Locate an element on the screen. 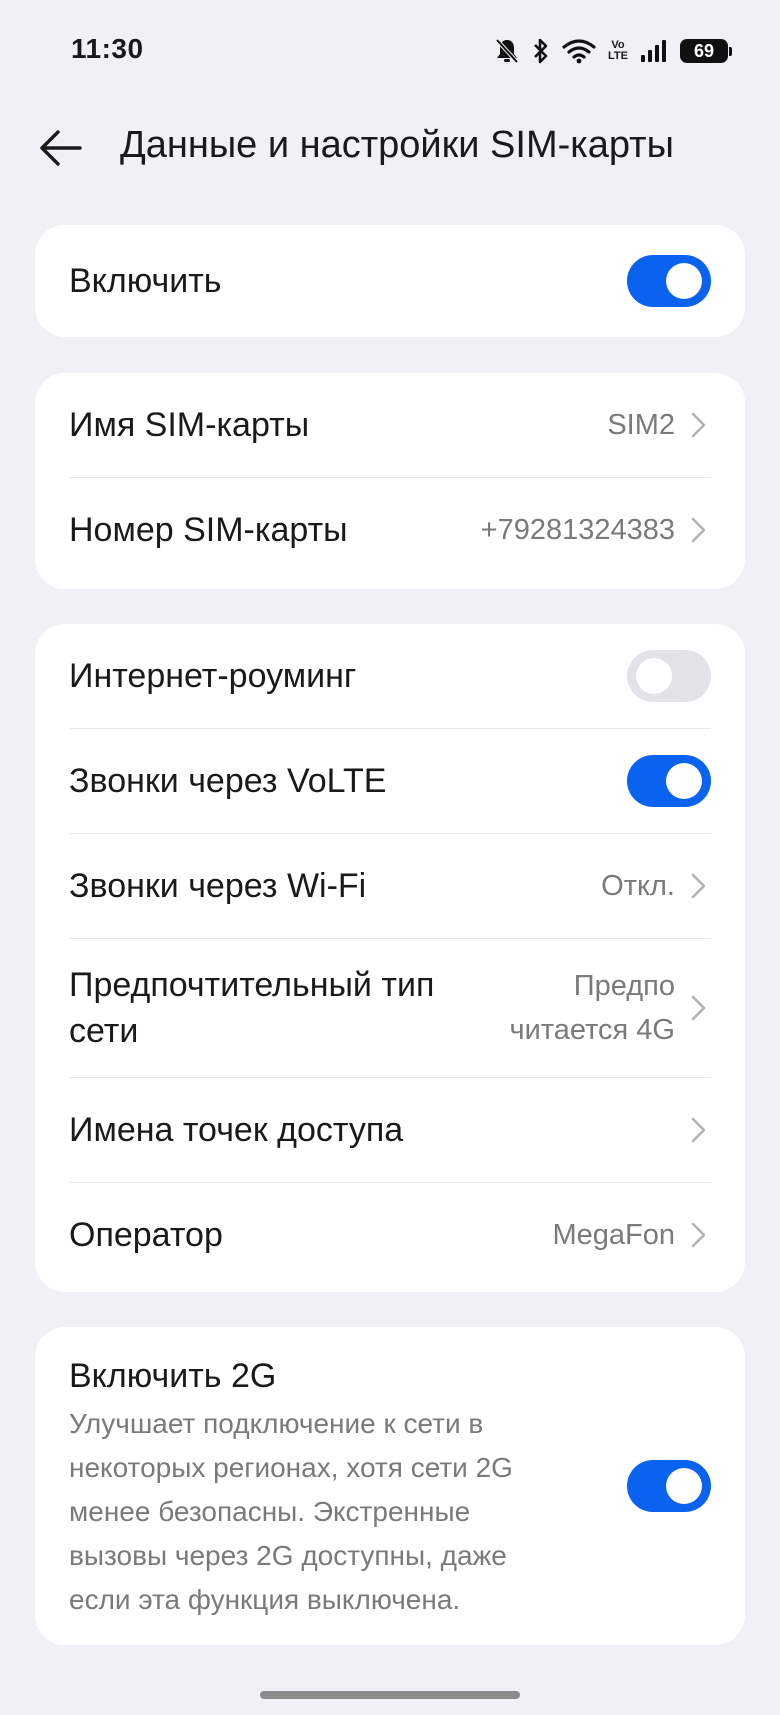 This screenshot has width=780, height=1715. header: Данные и настройки SIM-карты is located at coordinates (390, 148).